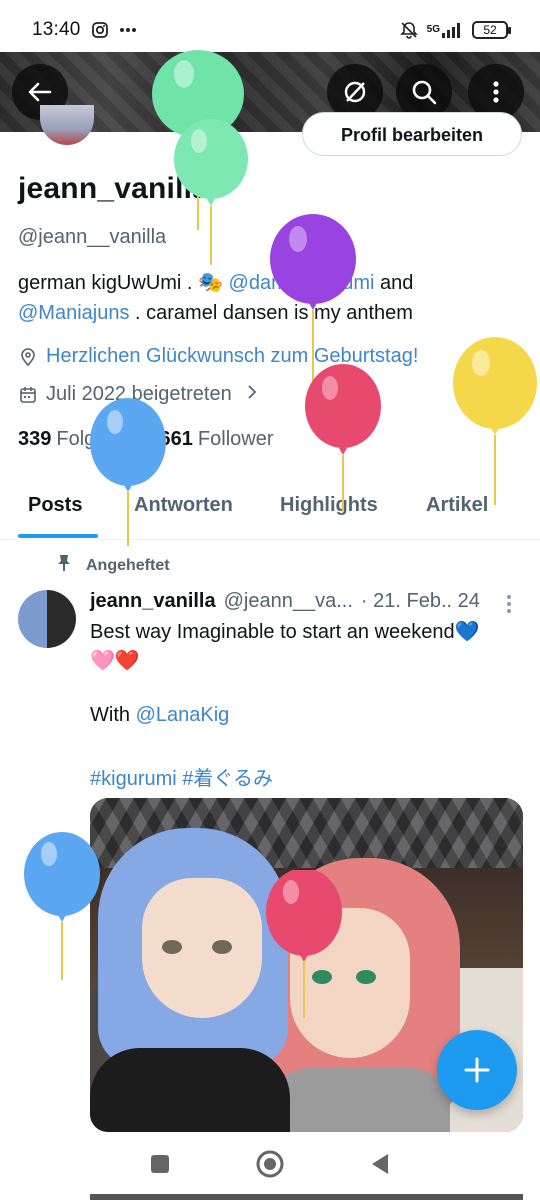 Image resolution: width=540 pixels, height=1200 pixels. What do you see at coordinates (113, 715) in the screenshot?
I see `tweet-with-text: With` at bounding box center [113, 715].